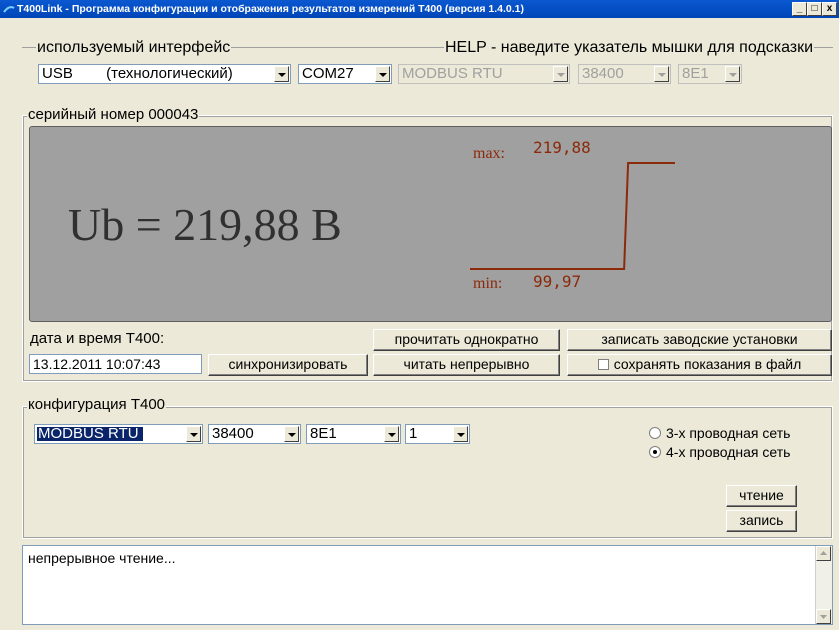 The image size is (839, 630). I want to click on interface-type-select: USB (технологический), so click(164, 74).